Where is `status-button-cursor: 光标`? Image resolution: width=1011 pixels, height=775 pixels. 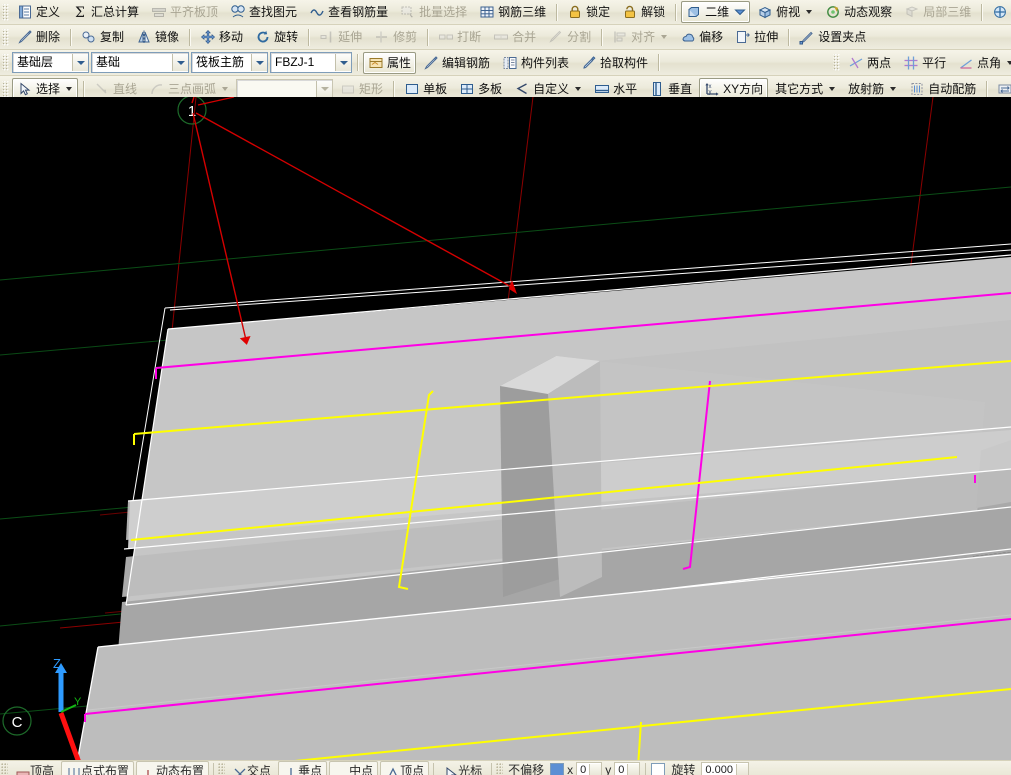
status-button-cursor: 光标 is located at coordinates (462, 768).